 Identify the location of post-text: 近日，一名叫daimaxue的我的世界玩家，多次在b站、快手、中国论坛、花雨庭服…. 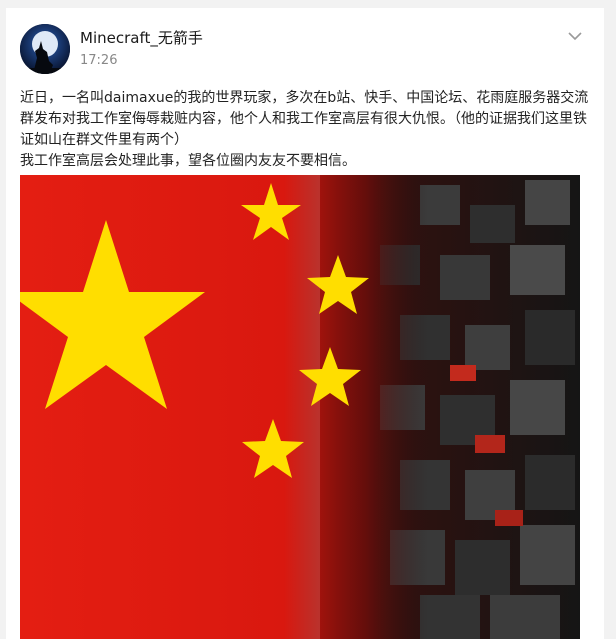
(306, 130).